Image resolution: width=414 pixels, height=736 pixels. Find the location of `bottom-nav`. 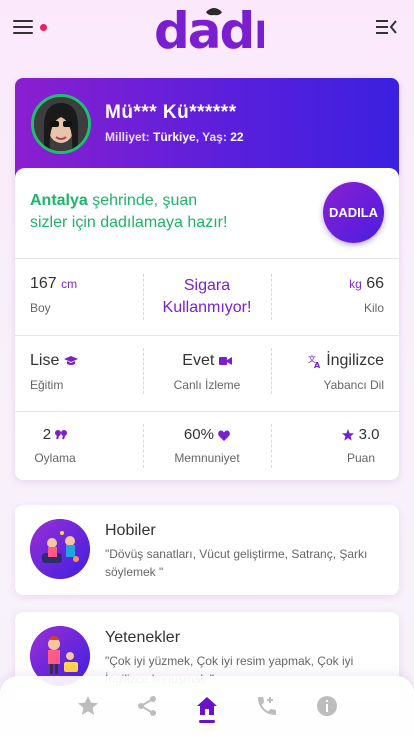

bottom-nav is located at coordinates (207, 706).